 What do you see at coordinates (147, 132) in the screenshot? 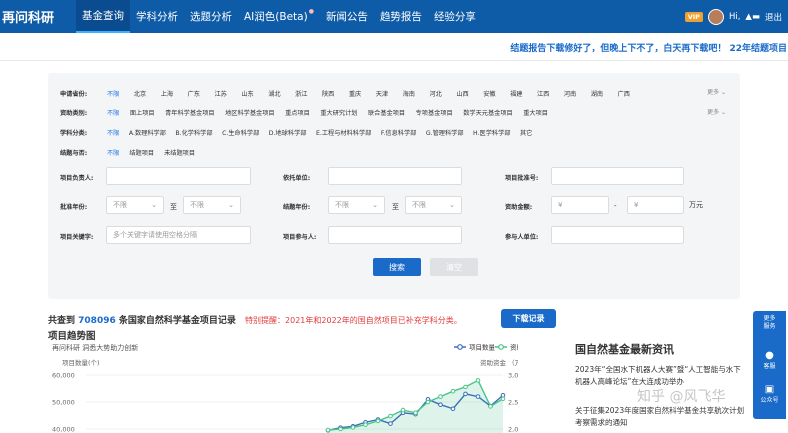
I see `discipline-option: A.数理科学部` at bounding box center [147, 132].